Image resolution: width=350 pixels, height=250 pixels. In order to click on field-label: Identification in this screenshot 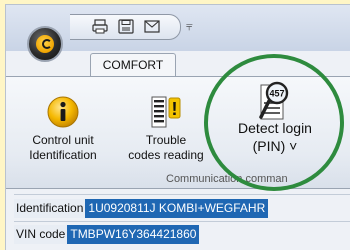, I will do `click(50, 208)`.